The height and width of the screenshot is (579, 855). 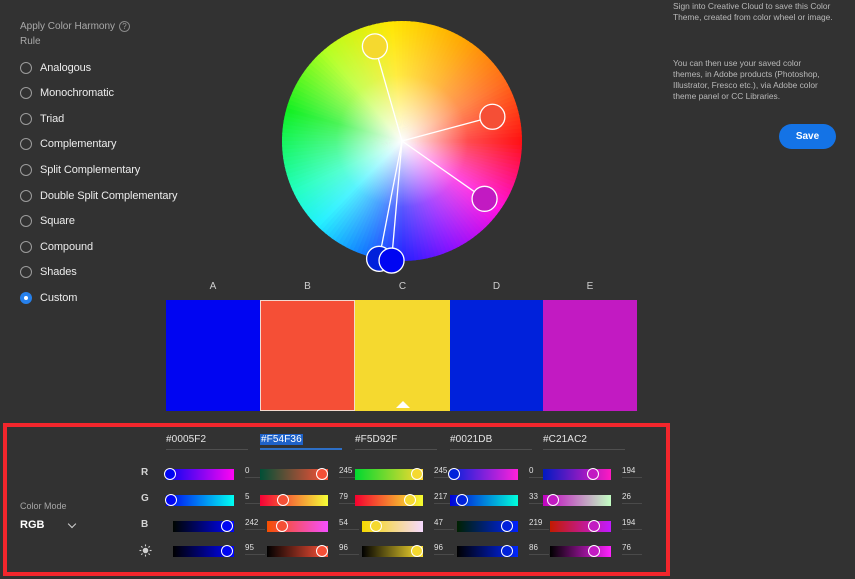 I want to click on harmony-rule-compound: Compound, so click(x=56, y=247).